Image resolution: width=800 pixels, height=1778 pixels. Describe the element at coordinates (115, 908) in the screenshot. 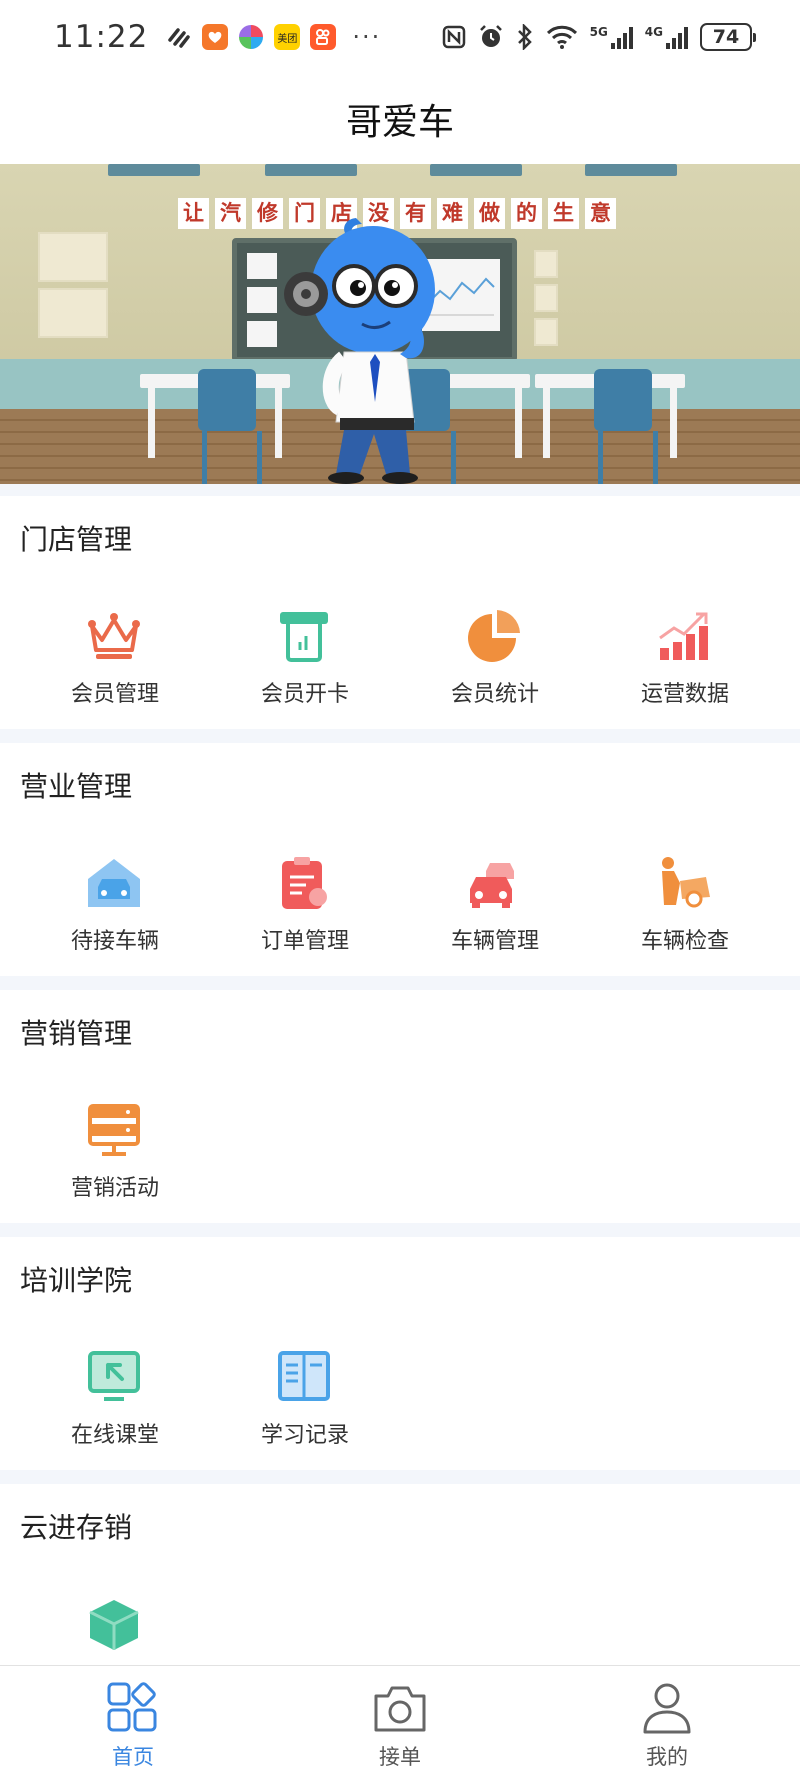

I see `menu-item-pending-vehicles: 待接车辆` at that location.